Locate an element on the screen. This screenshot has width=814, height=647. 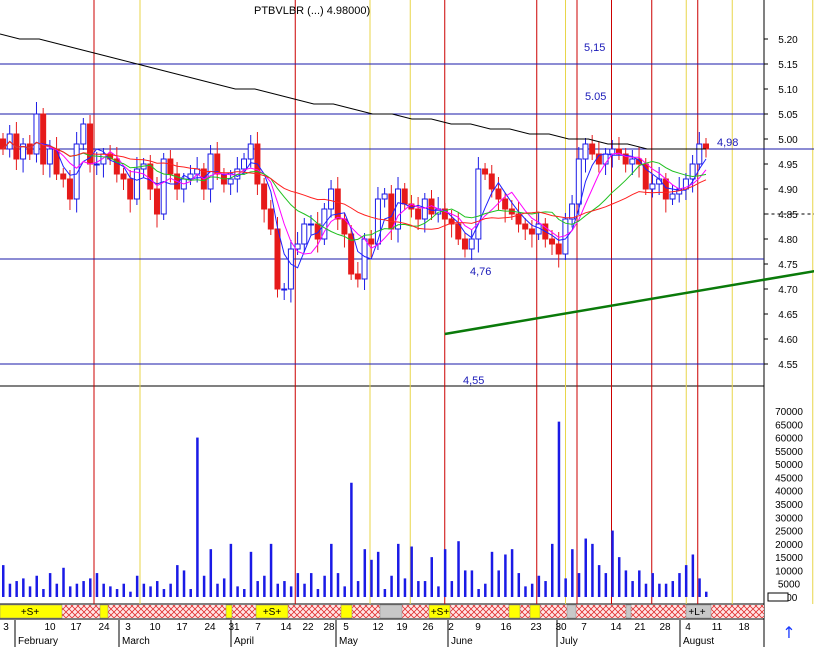
volume-tick-label: 45000 is located at coordinates (789, 478).